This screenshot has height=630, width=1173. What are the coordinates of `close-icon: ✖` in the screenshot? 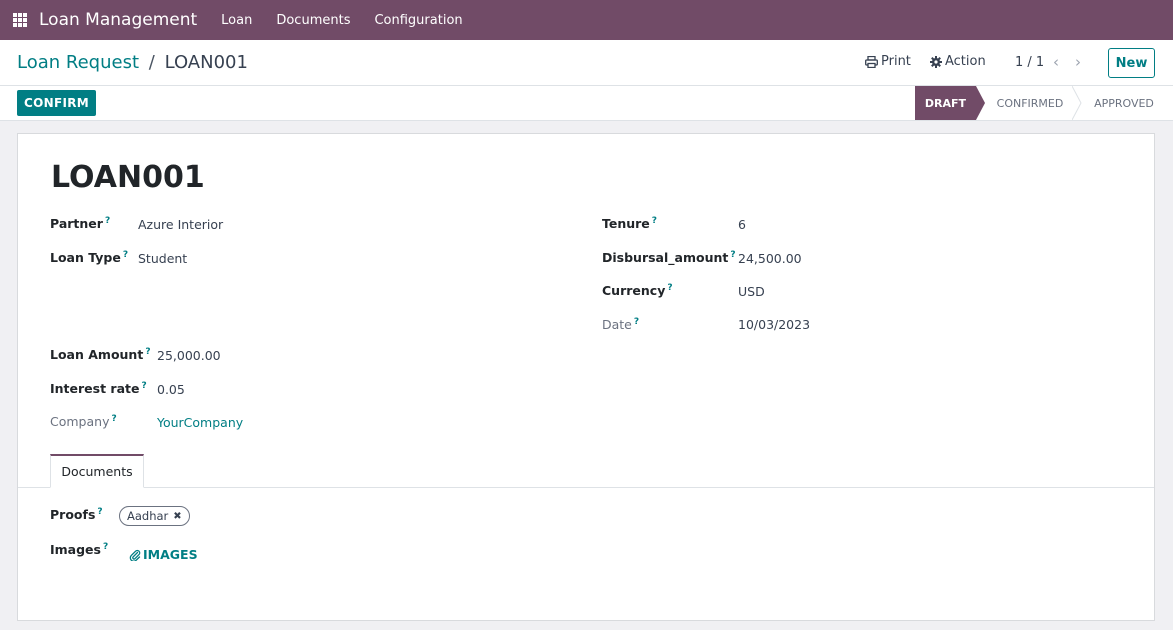 It's located at (177, 516).